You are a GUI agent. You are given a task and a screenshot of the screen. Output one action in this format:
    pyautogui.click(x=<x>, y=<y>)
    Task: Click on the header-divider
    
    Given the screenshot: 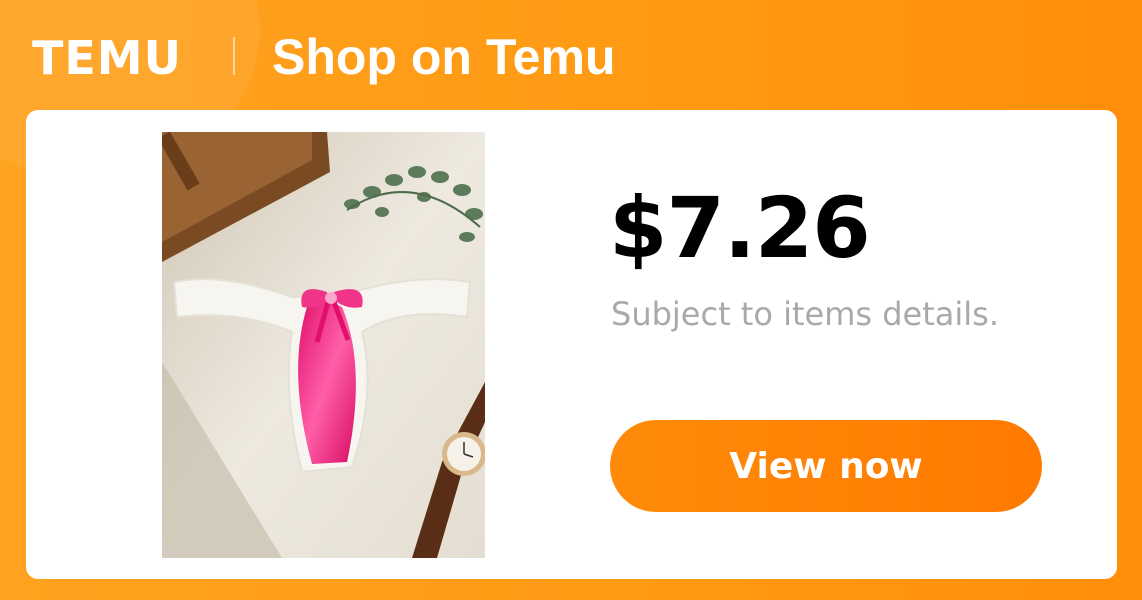 What is the action you would take?
    pyautogui.click(x=234, y=56)
    